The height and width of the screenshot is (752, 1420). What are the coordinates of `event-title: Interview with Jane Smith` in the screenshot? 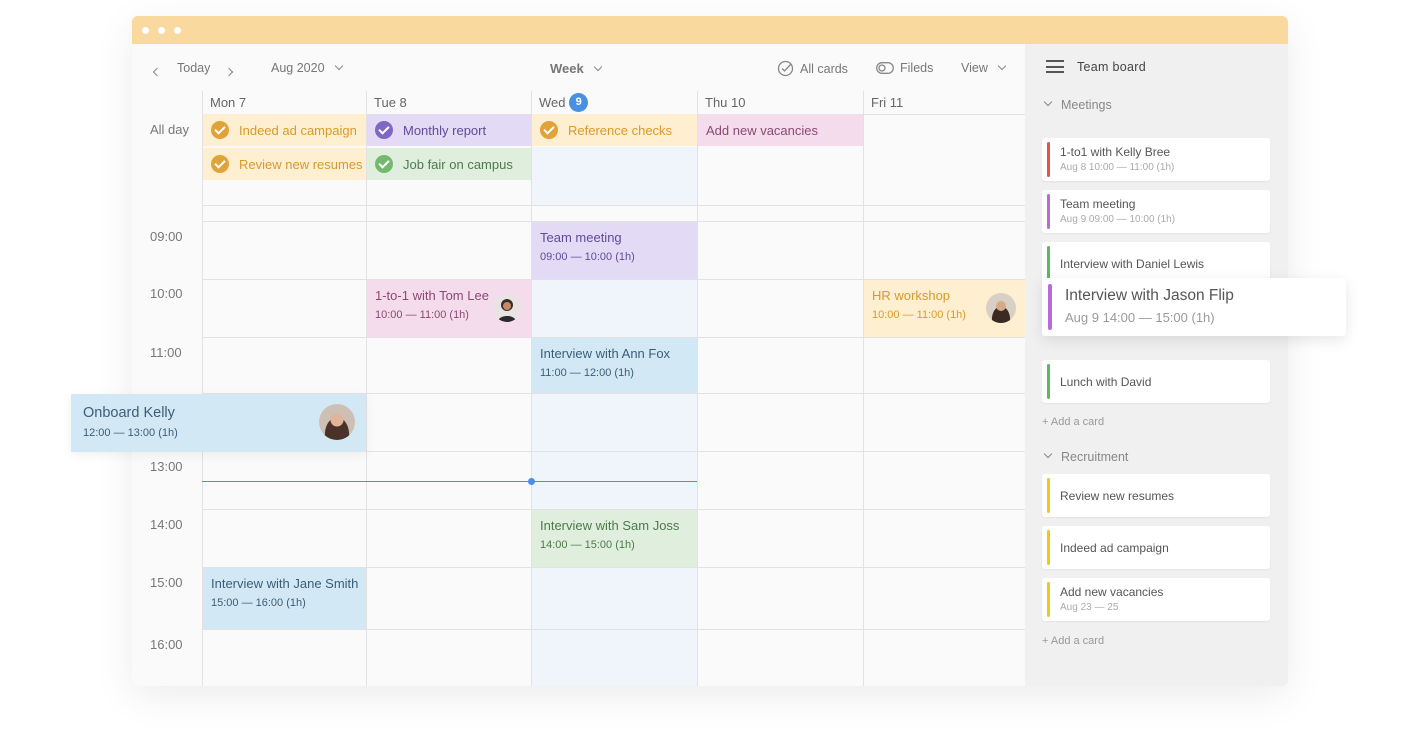 It's located at (285, 583).